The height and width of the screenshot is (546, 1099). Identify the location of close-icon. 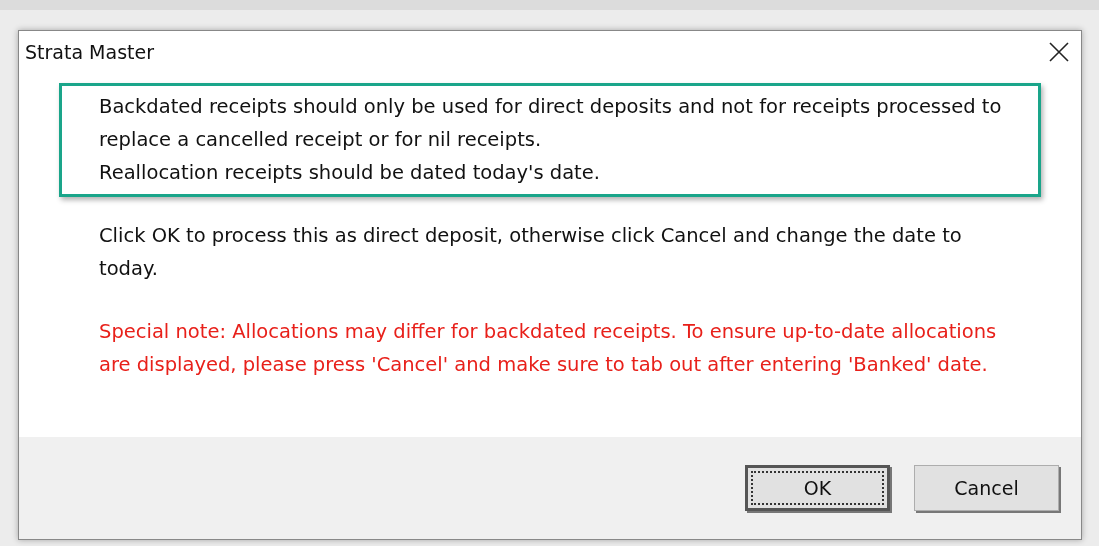
(1059, 52).